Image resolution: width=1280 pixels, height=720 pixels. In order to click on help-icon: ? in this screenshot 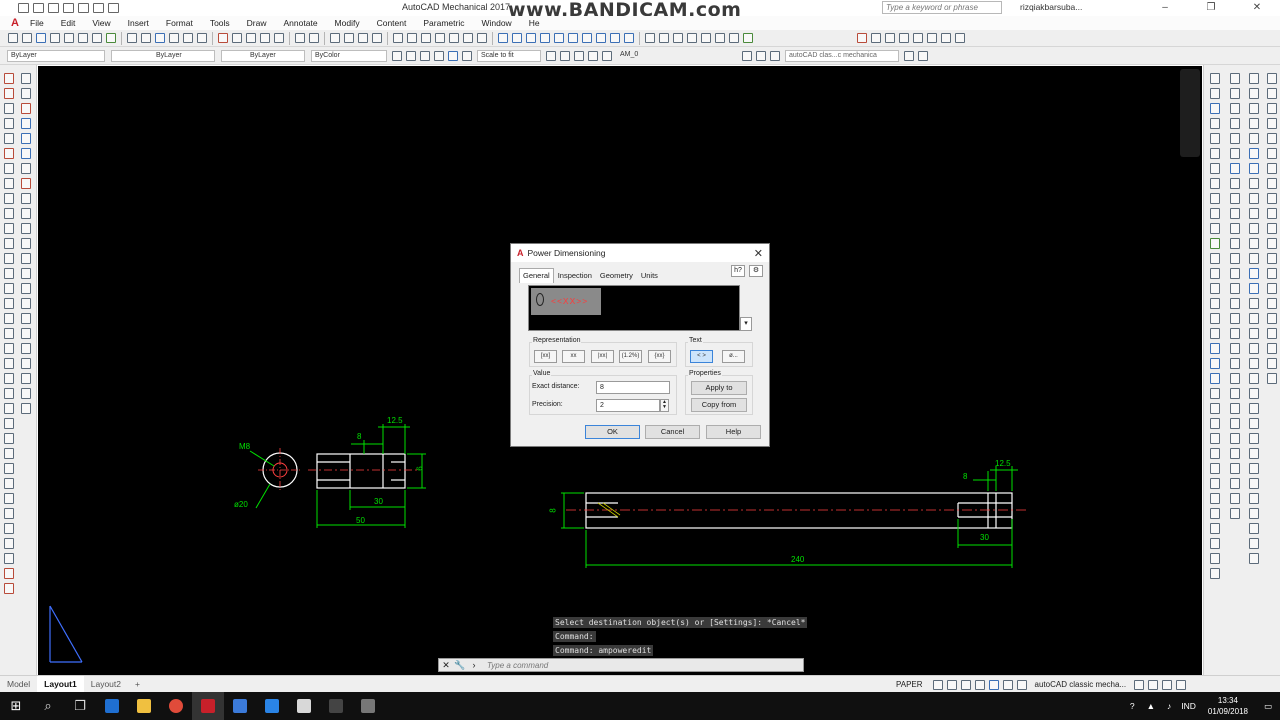, I will do `click(1132, 706)`.